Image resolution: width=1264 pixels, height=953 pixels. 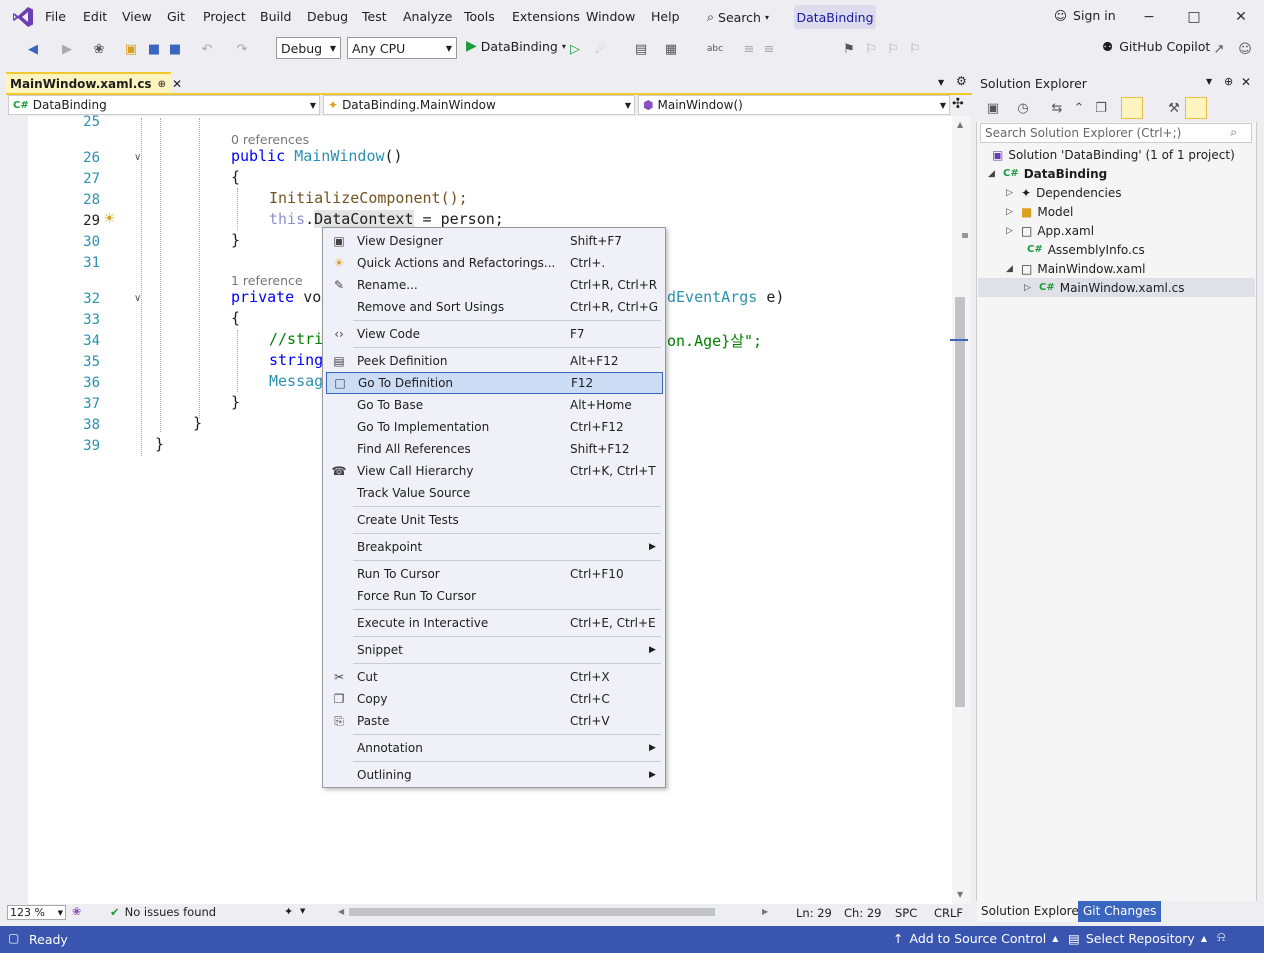 What do you see at coordinates (1023, 108) in the screenshot?
I see `history-icon: ◷` at bounding box center [1023, 108].